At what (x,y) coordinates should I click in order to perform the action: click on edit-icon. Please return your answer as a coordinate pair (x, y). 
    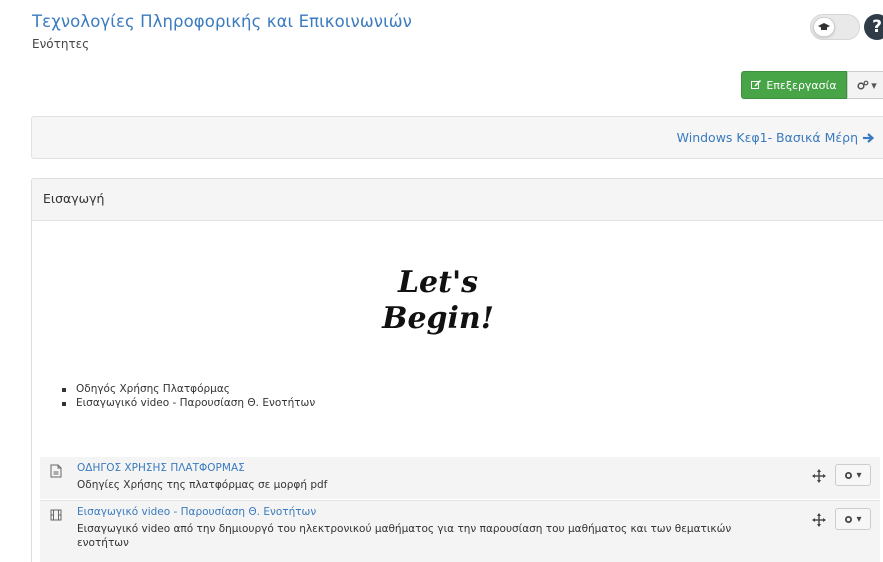
    Looking at the image, I should click on (756, 84).